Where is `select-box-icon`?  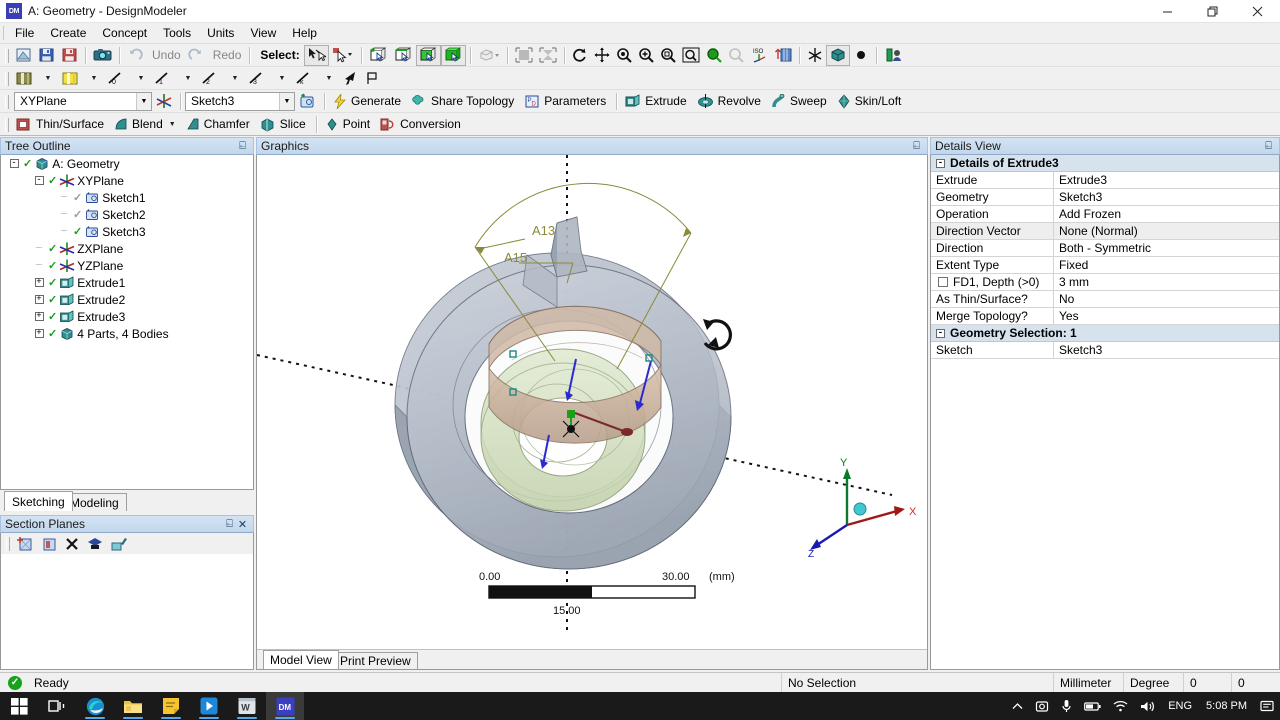
select-box-icon is located at coordinates (343, 55).